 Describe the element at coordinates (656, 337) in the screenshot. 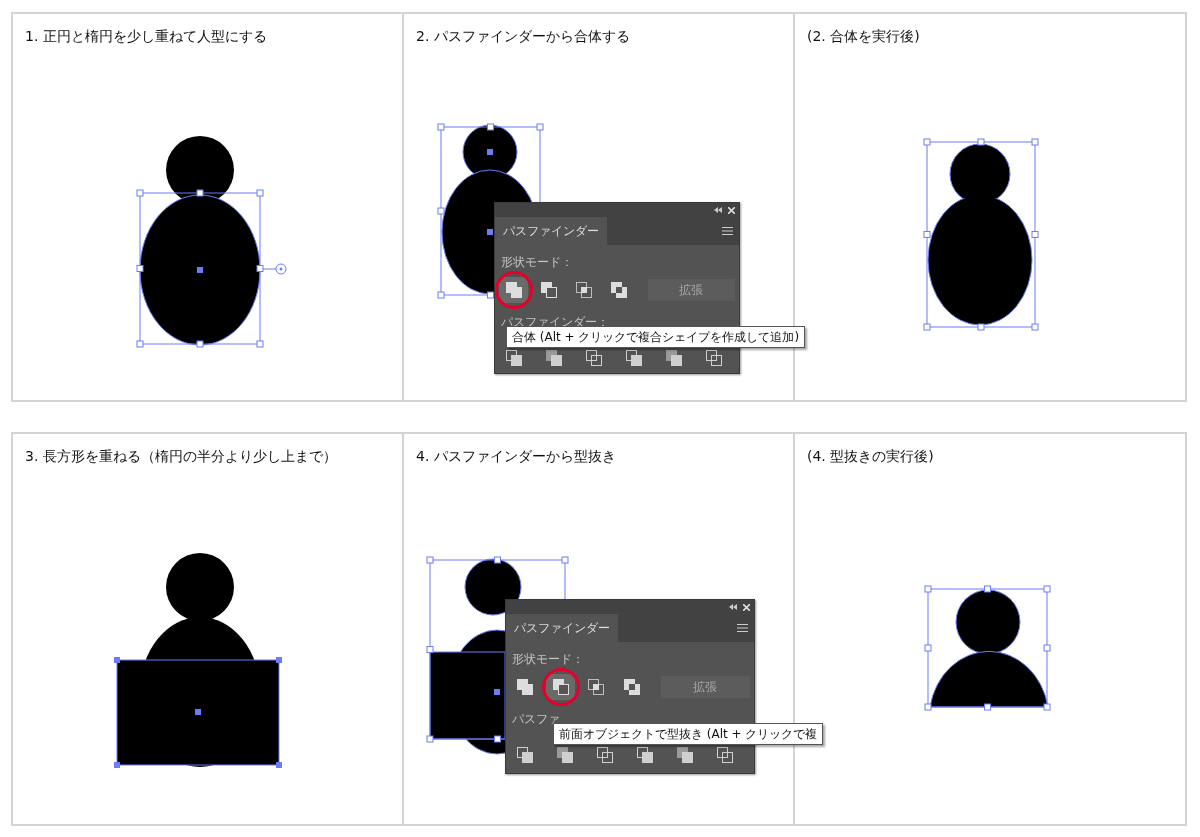

I see `tooltip: 合体 (Alt + クリックで複合シェイプを作成して追加)` at that location.